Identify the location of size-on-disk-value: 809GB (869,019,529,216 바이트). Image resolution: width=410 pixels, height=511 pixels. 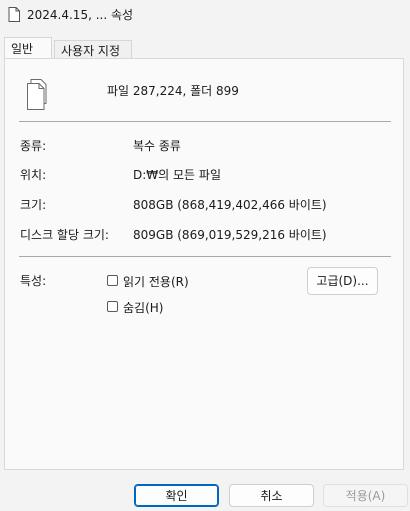
(230, 235).